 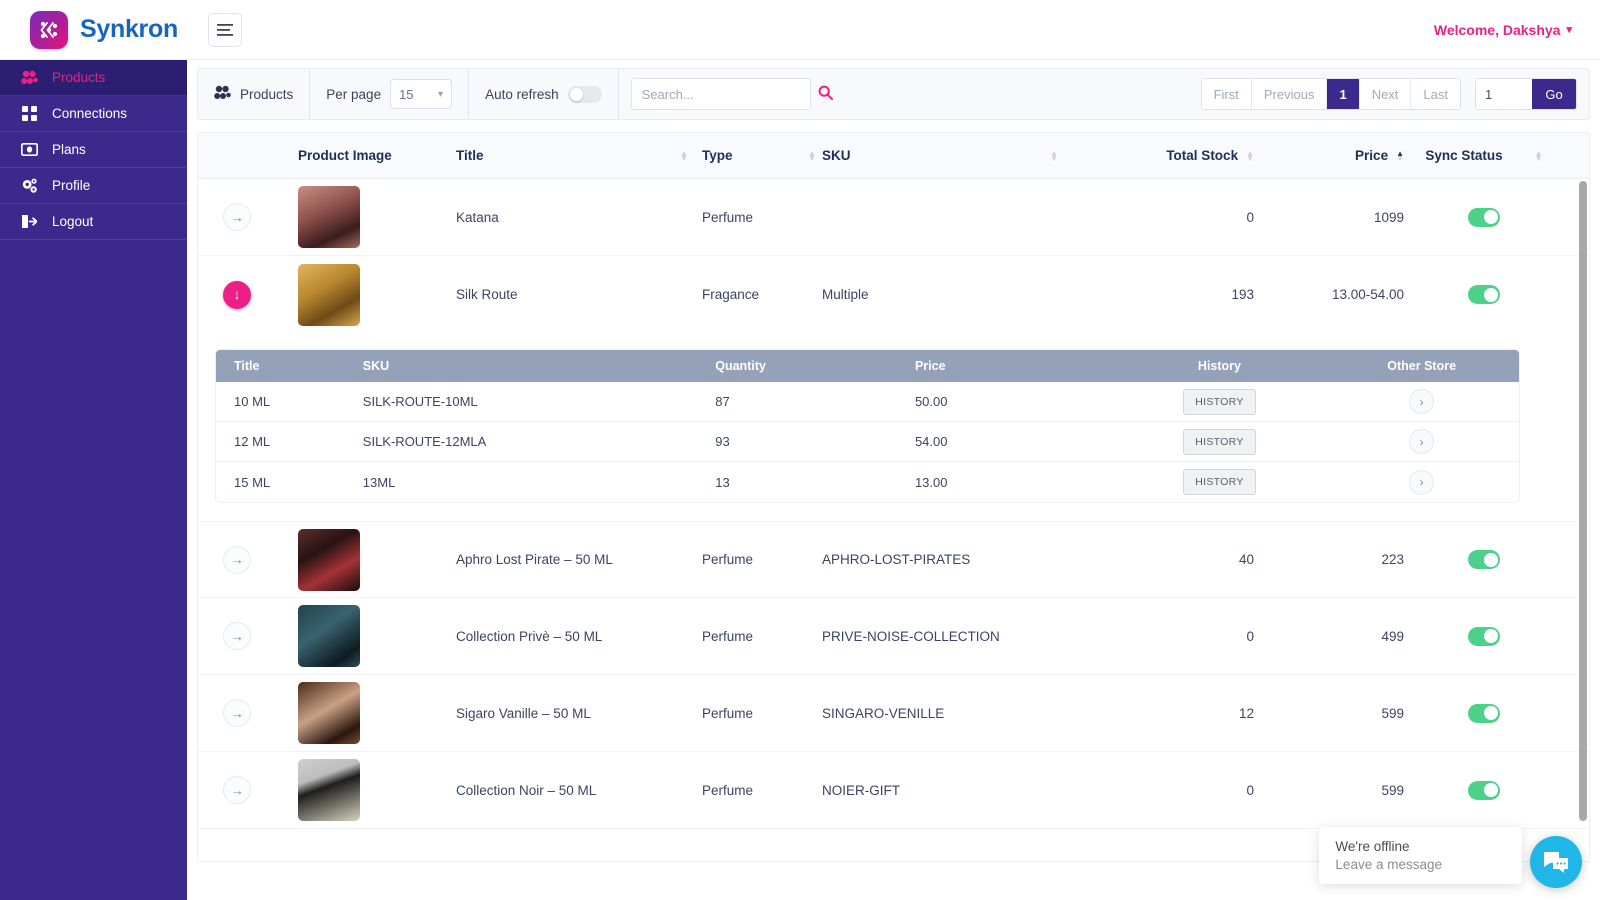 What do you see at coordinates (1164, 155) in the screenshot?
I see `header-total-stock: Total Stock ▲ ▼` at bounding box center [1164, 155].